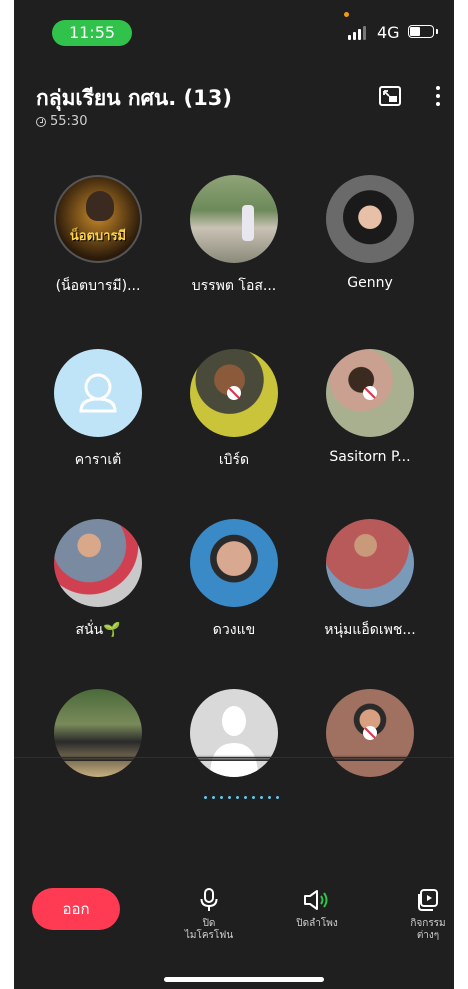  Describe the element at coordinates (234, 741) in the screenshot. I see `silhouette-icon` at that location.